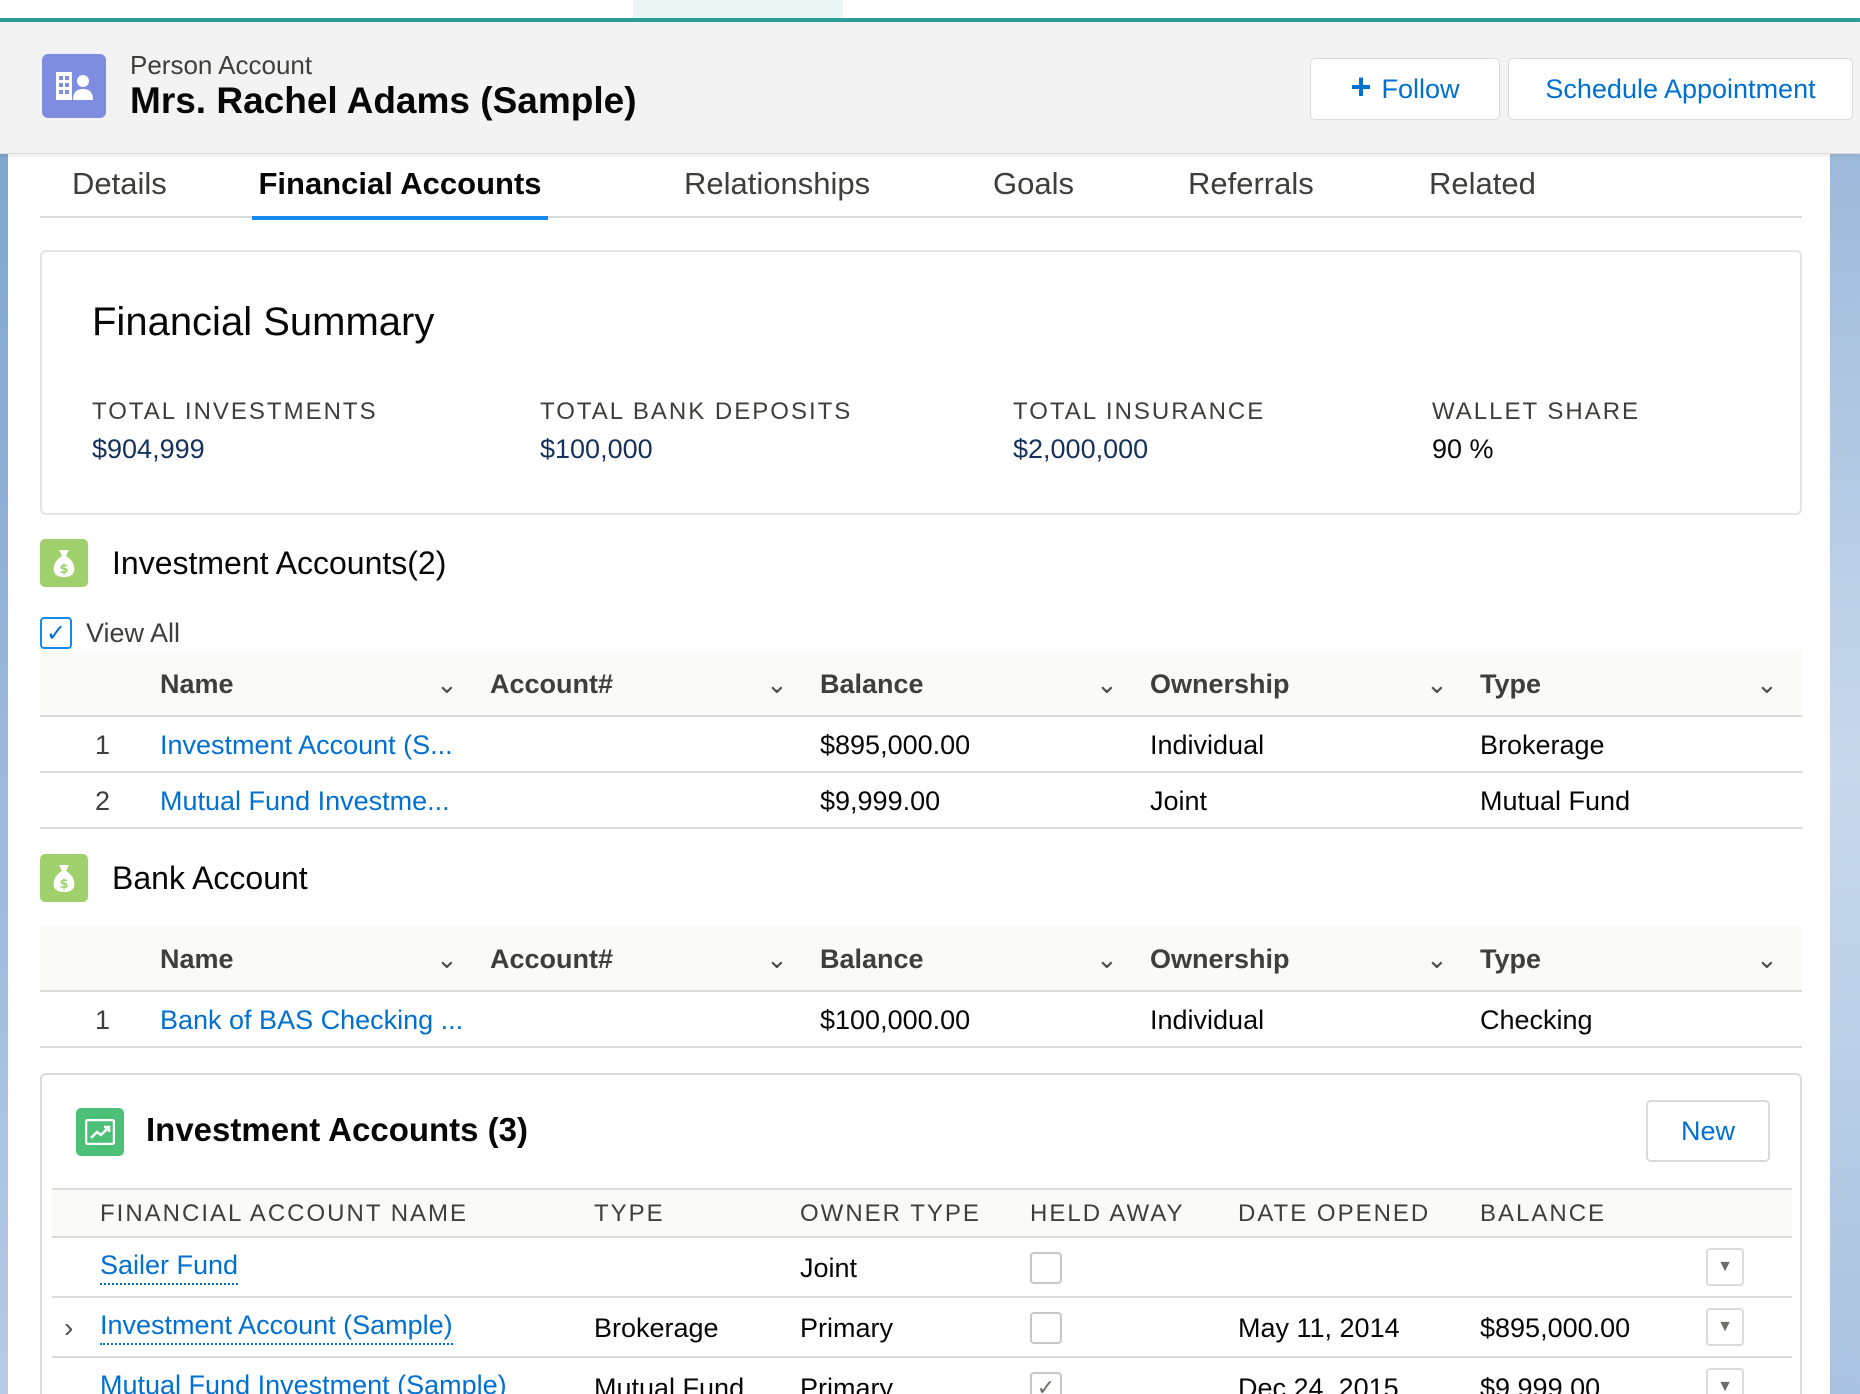 Image resolution: width=1860 pixels, height=1394 pixels. Describe the element at coordinates (119, 184) in the screenshot. I see `tab-details: Details` at that location.